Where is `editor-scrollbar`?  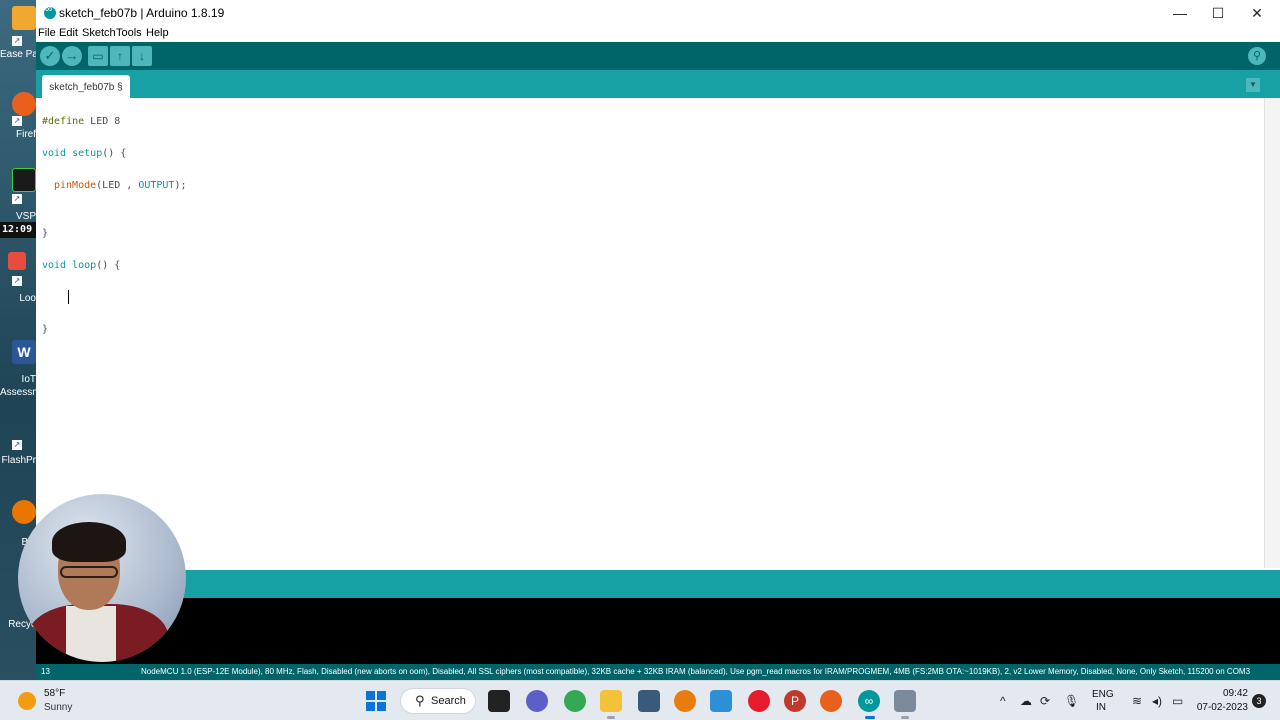 editor-scrollbar is located at coordinates (1272, 333).